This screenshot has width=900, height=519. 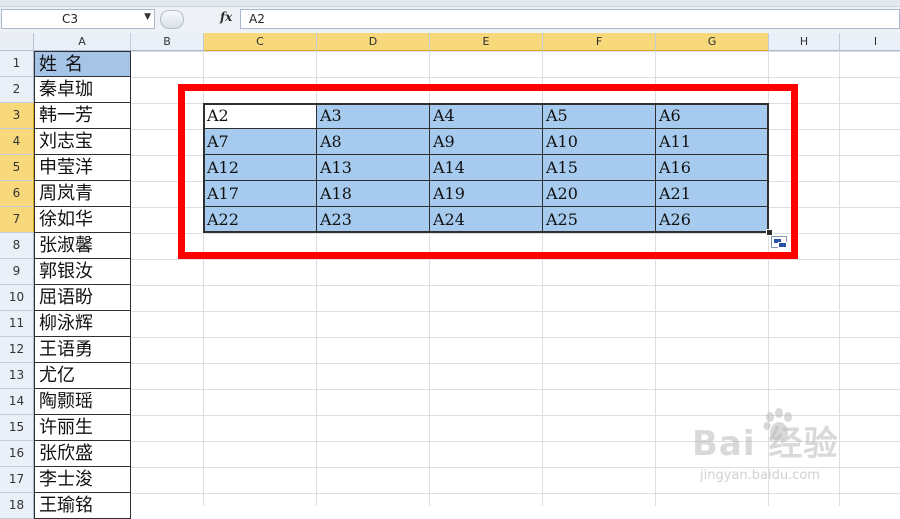 I want to click on result-cell: A20, so click(x=599, y=194).